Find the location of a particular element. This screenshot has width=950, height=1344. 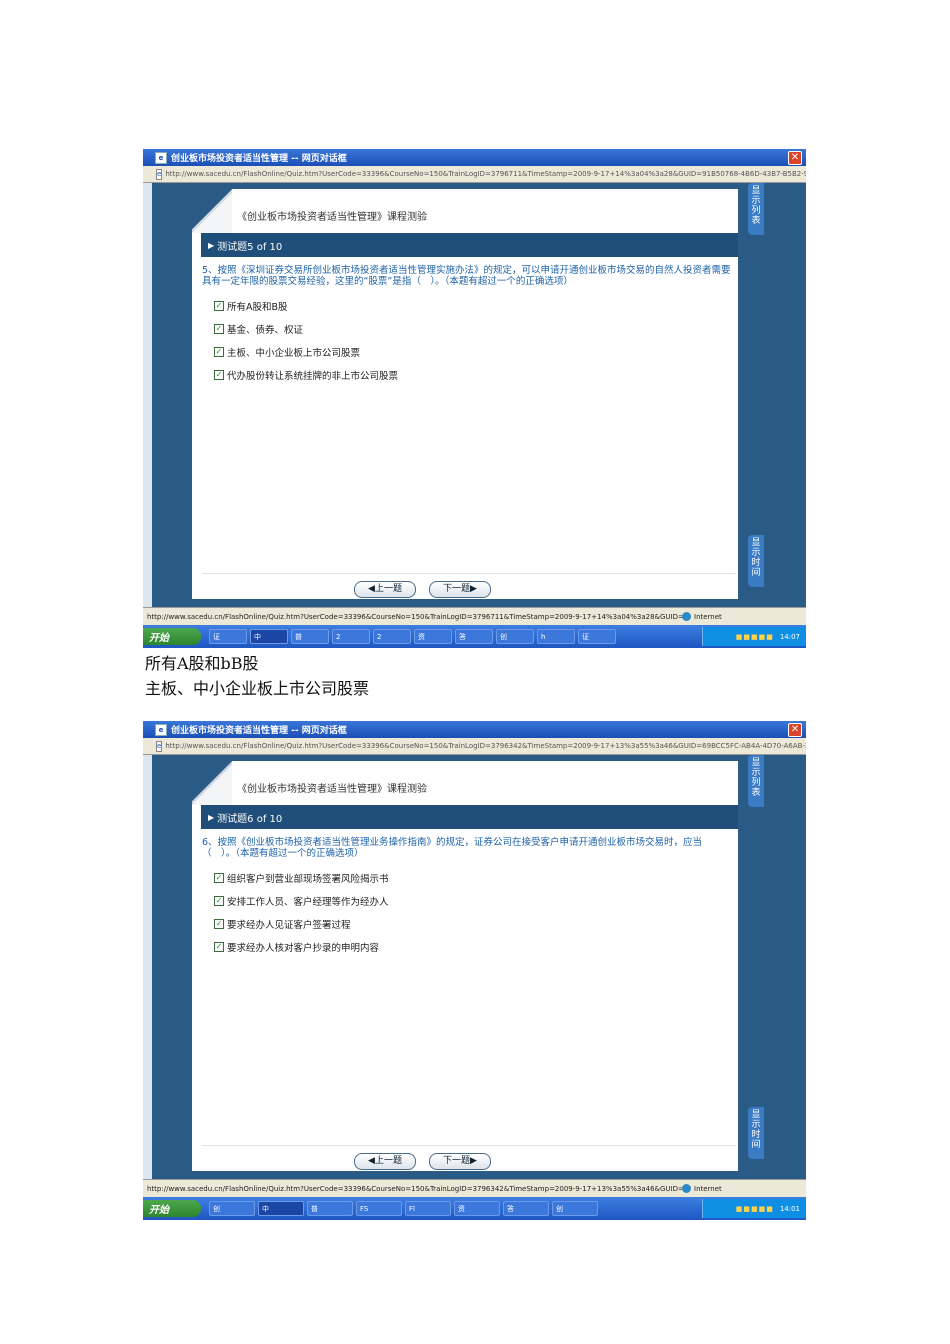

taskbar-item: Fl is located at coordinates (428, 1208).